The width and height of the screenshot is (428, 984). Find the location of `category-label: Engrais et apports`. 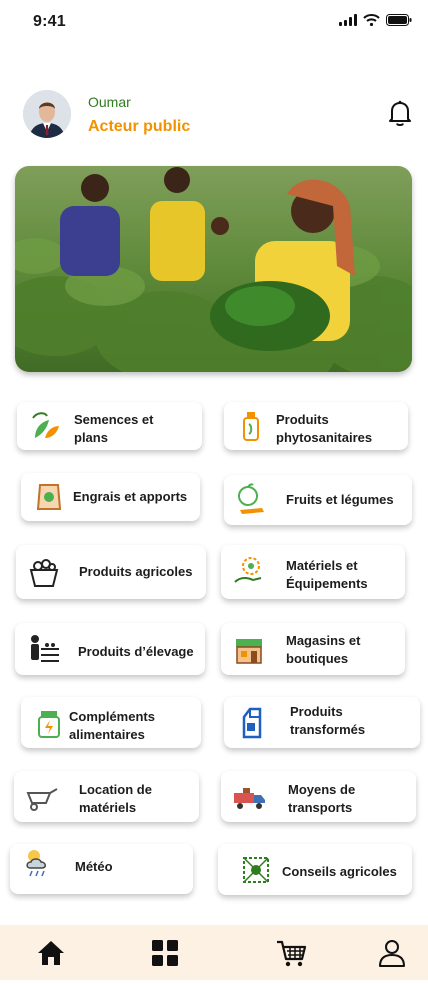

category-label: Engrais et apports is located at coordinates (130, 496).